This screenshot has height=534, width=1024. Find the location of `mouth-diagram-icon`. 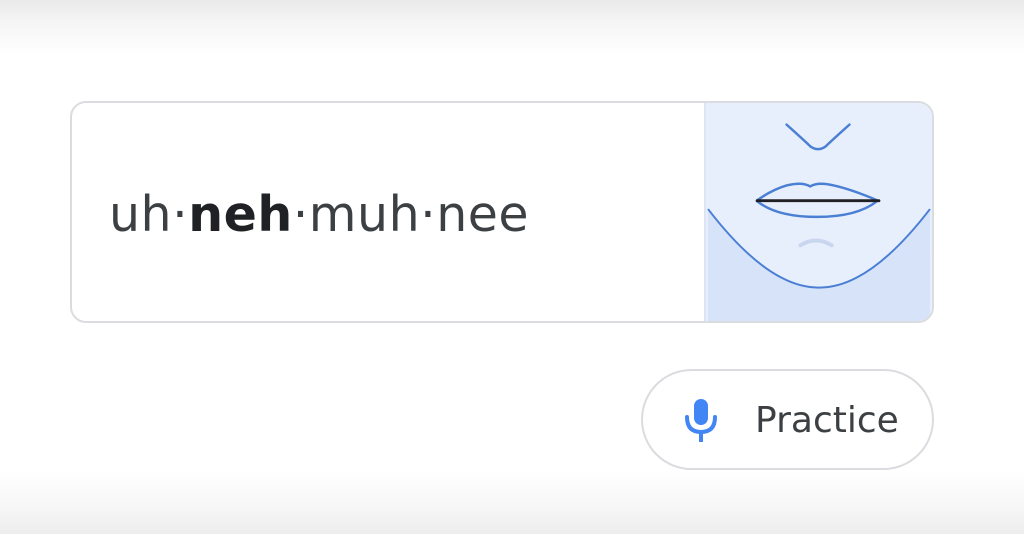

mouth-diagram-icon is located at coordinates (819, 222).